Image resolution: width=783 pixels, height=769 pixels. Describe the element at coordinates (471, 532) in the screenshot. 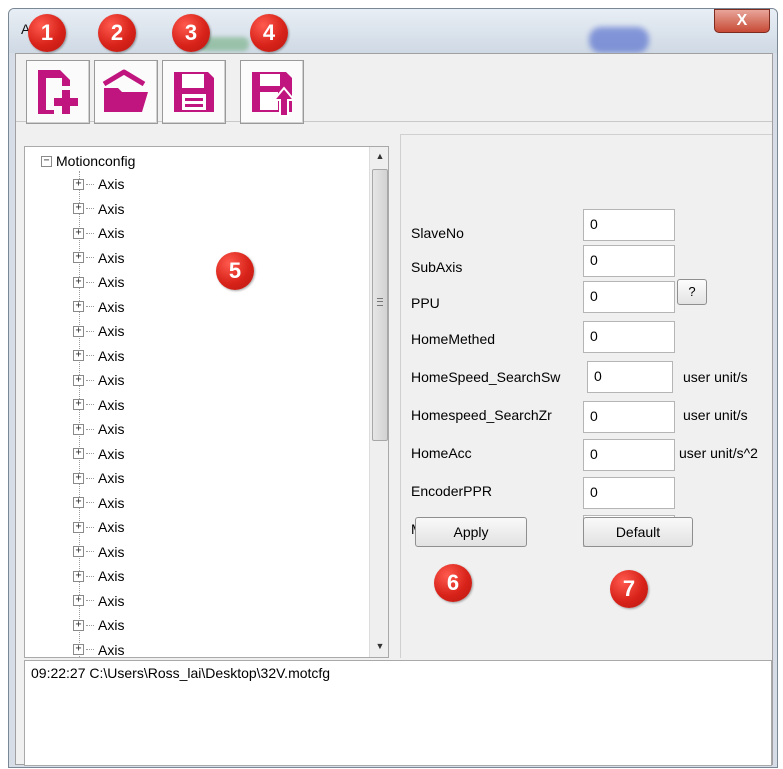

I see `apply-button: Apply` at that location.